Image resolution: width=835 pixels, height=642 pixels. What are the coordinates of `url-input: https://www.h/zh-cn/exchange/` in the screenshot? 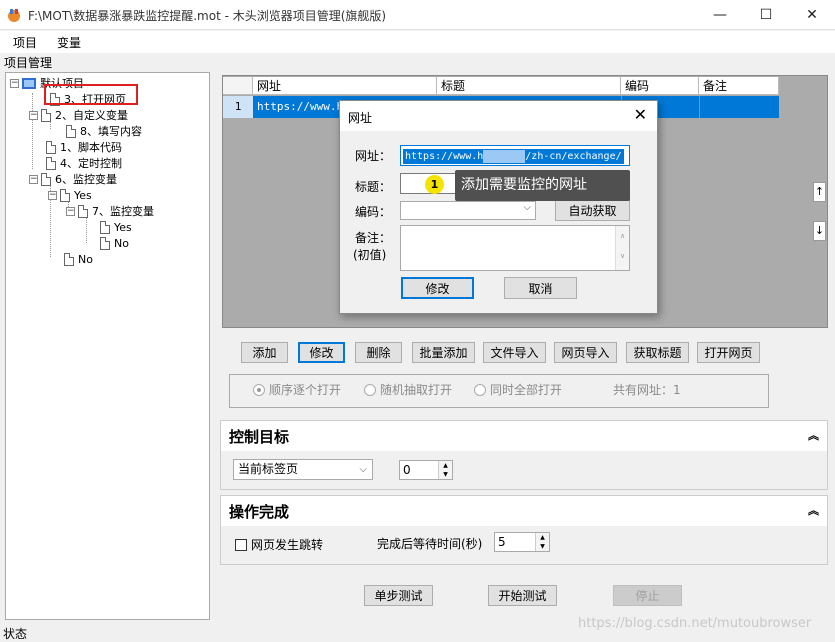 It's located at (515, 155).